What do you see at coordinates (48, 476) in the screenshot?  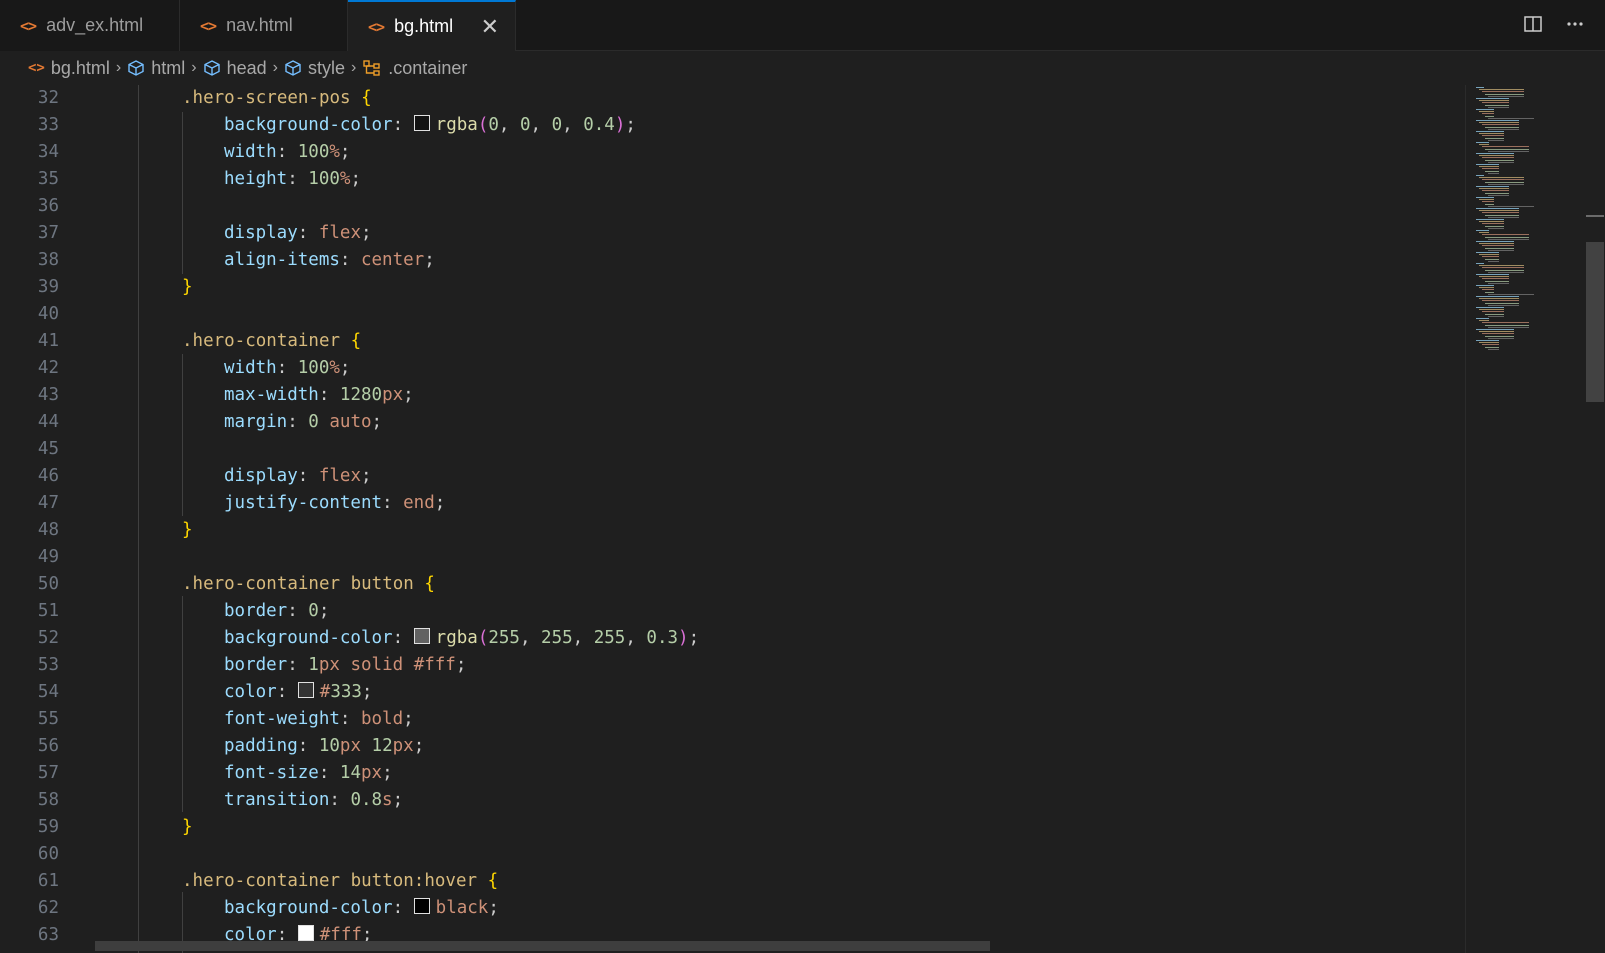 I see `line-number: 46` at bounding box center [48, 476].